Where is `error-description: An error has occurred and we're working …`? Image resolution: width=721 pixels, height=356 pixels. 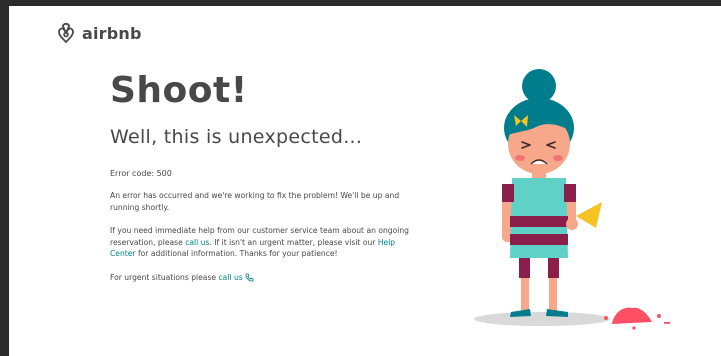 error-description: An error has occurred and we're working … is located at coordinates (255, 201).